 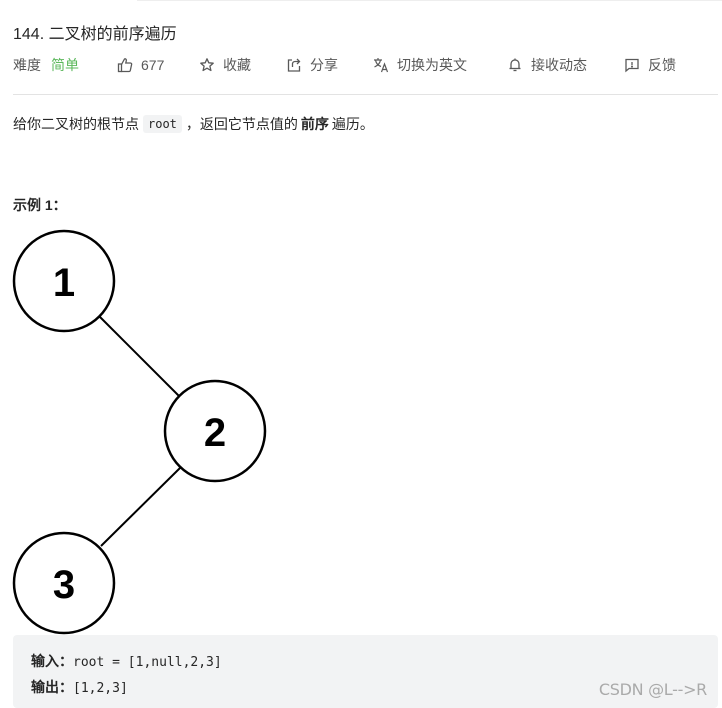 I want to click on problem-description: 给你二叉树的根节点 root ，返回它节点值的 前序 遍历。, so click(x=193, y=124).